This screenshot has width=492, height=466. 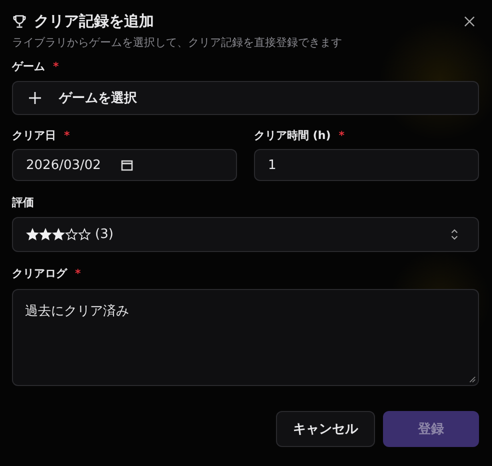 I want to click on field-label: 評価, so click(x=23, y=202).